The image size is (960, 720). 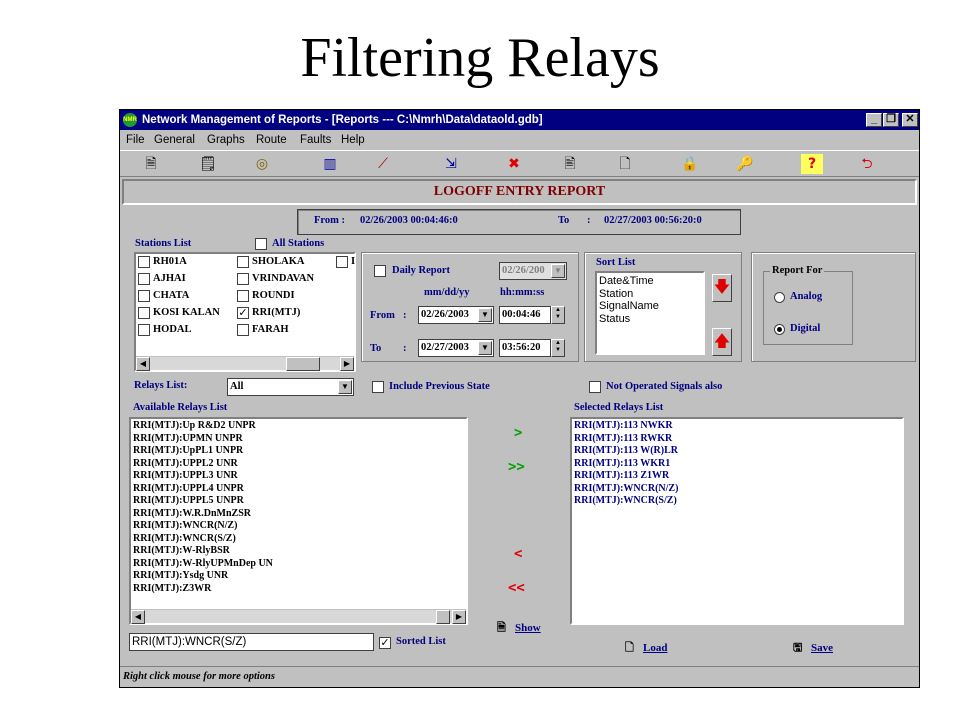 What do you see at coordinates (261, 244) in the screenshot?
I see `all-stations-checkbox` at bounding box center [261, 244].